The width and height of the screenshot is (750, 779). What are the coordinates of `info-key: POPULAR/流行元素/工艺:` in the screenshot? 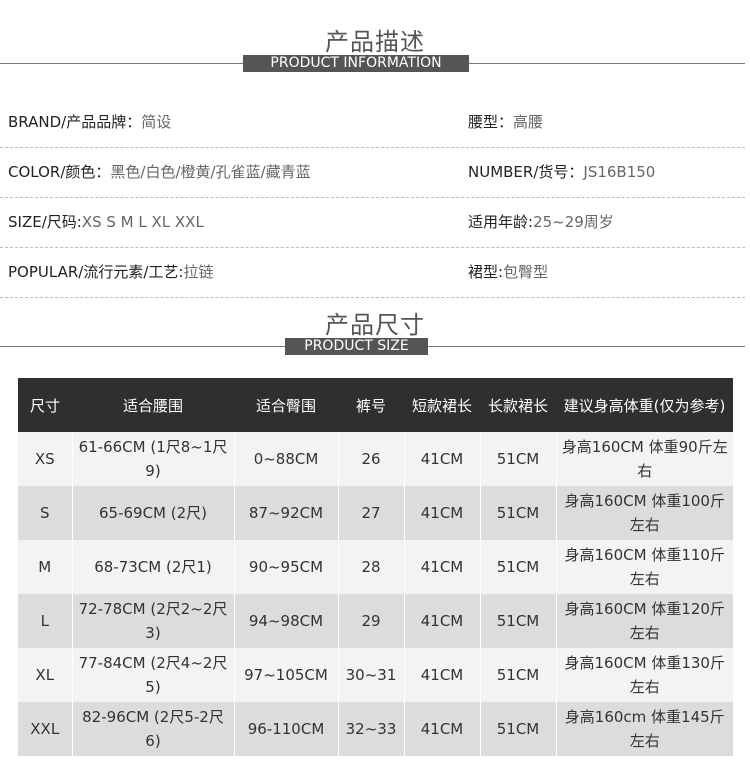 It's located at (96, 272).